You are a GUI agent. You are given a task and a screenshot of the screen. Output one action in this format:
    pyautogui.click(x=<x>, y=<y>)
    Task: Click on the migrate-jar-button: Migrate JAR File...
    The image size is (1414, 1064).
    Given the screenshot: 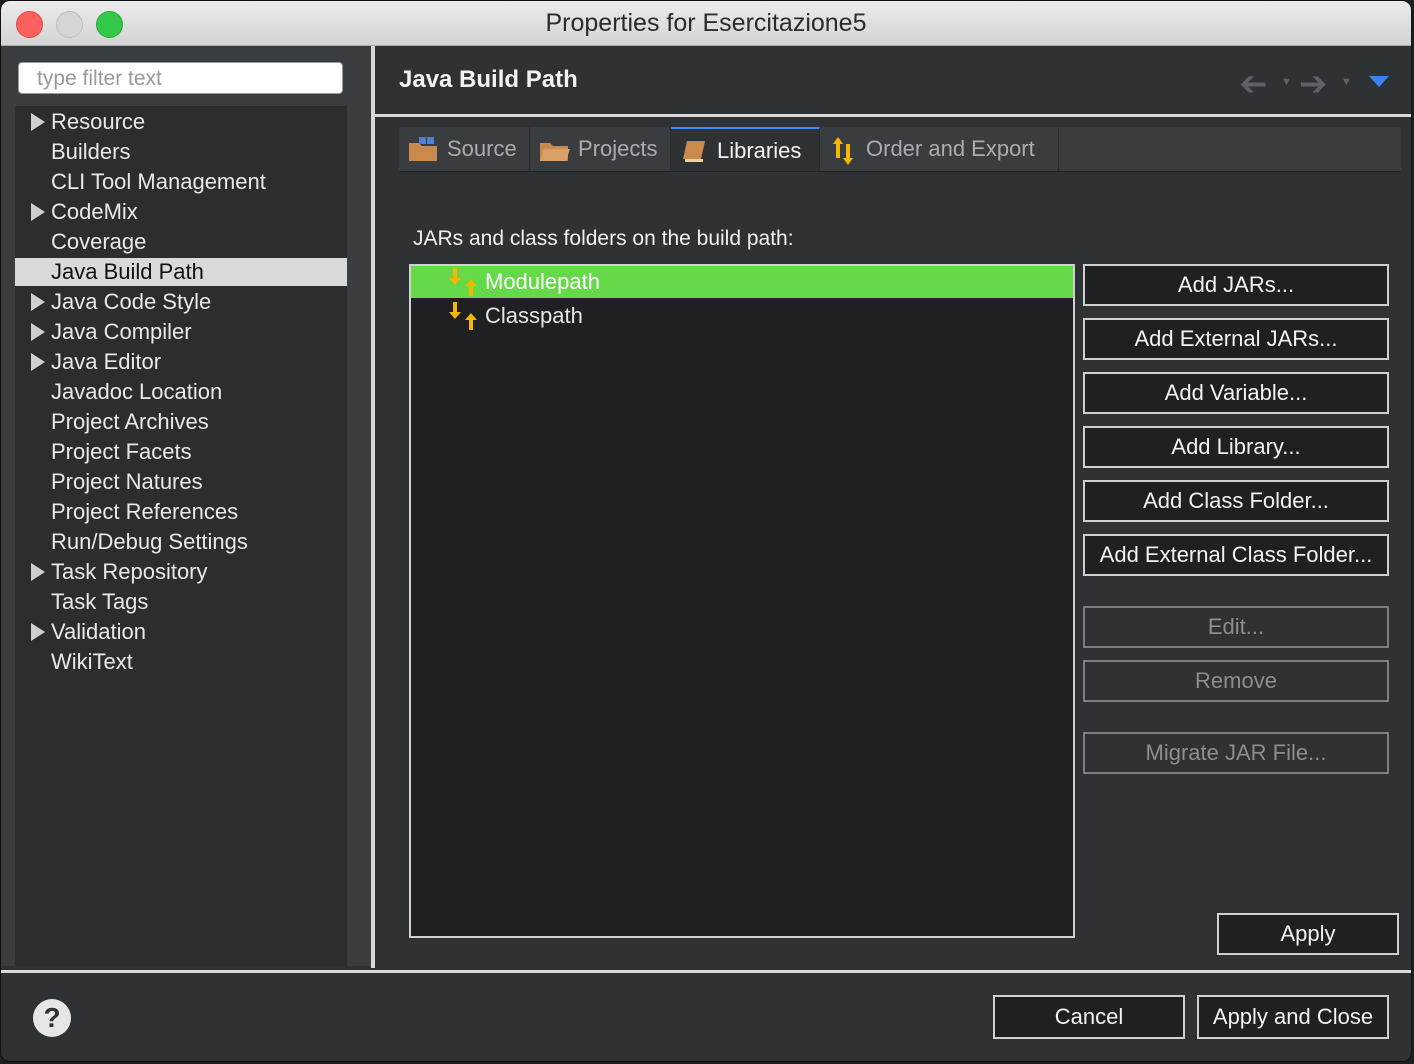 What is the action you would take?
    pyautogui.click(x=1236, y=753)
    